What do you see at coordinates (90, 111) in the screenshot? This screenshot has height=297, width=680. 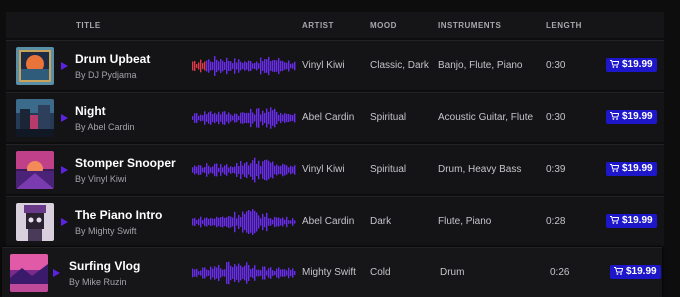 I see `track-title: Night` at bounding box center [90, 111].